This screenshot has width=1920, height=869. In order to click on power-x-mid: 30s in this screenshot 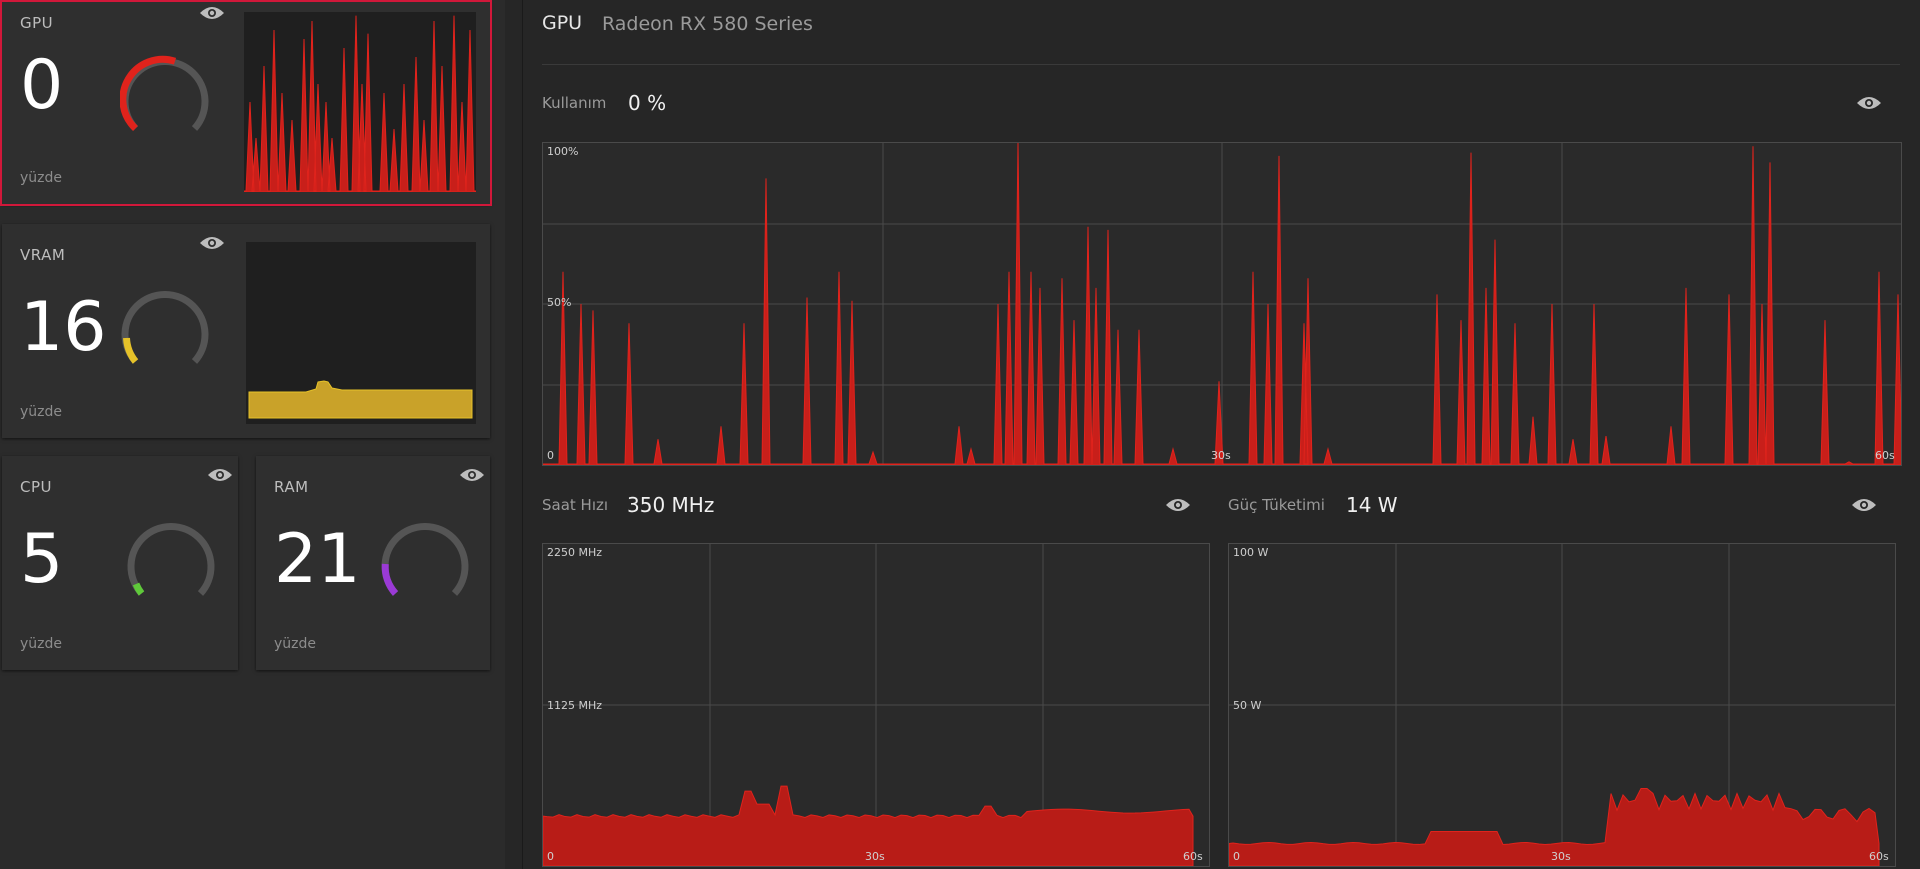, I will do `click(1561, 856)`.